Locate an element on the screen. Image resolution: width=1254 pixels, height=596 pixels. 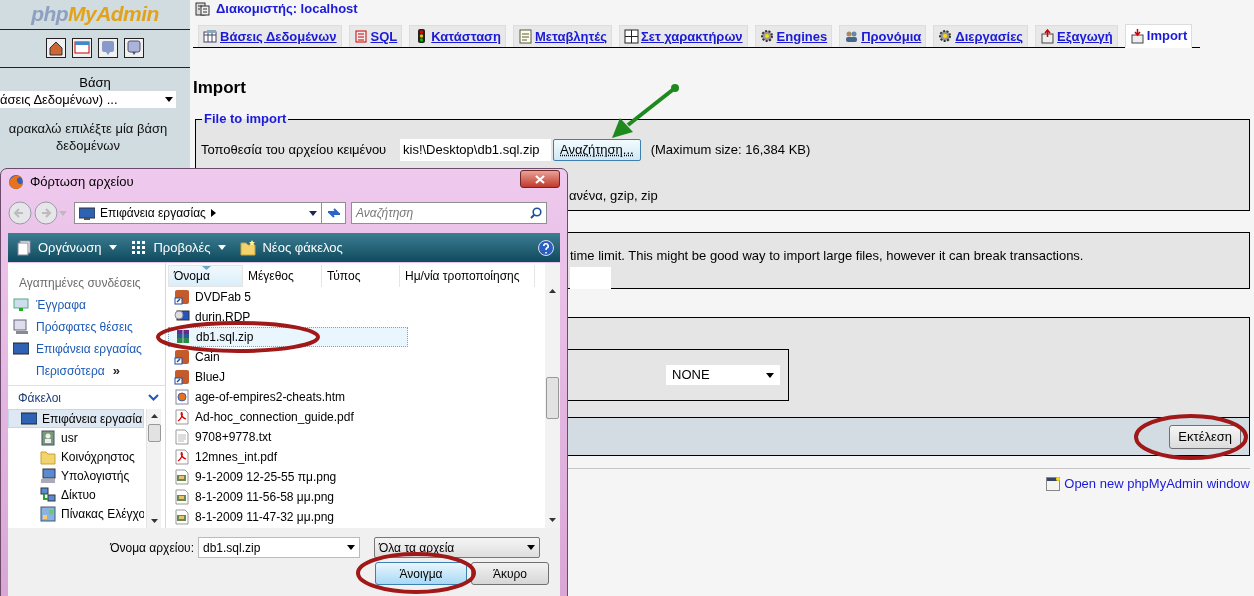
tab: Προνόμια is located at coordinates (883, 36).